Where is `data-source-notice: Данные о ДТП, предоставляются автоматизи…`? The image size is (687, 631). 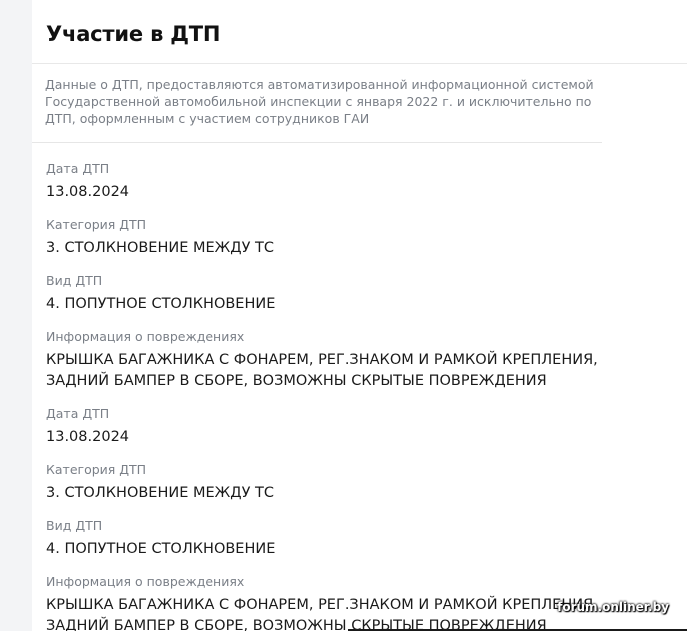 data-source-notice: Данные о ДТП, предоставляются автоматизи… is located at coordinates (319, 101).